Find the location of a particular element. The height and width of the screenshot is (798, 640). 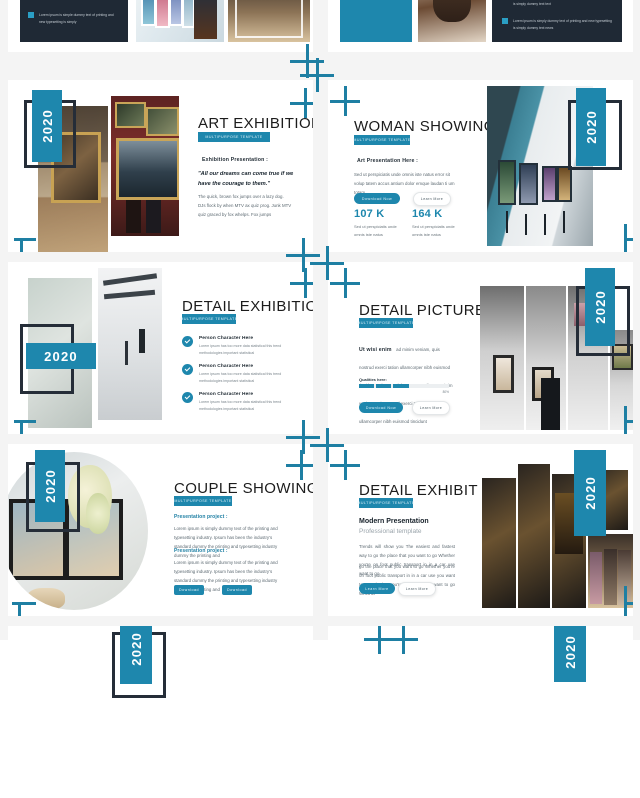

learn-more-button-primary: Learn More is located at coordinates (377, 588).